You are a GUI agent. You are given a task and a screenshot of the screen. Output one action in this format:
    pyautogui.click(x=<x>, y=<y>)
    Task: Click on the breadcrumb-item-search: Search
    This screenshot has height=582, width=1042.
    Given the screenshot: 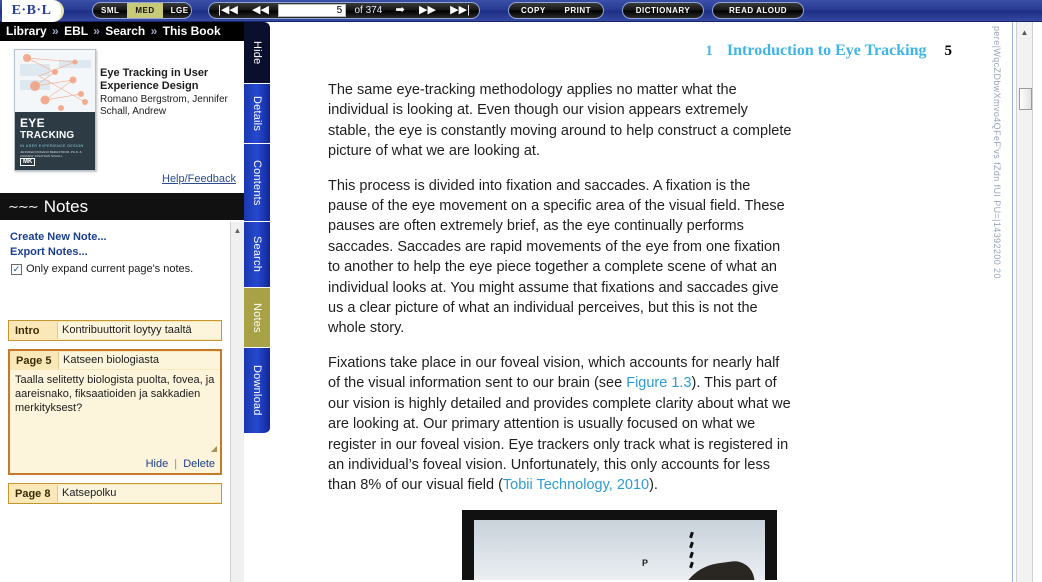 What is the action you would take?
    pyautogui.click(x=125, y=31)
    